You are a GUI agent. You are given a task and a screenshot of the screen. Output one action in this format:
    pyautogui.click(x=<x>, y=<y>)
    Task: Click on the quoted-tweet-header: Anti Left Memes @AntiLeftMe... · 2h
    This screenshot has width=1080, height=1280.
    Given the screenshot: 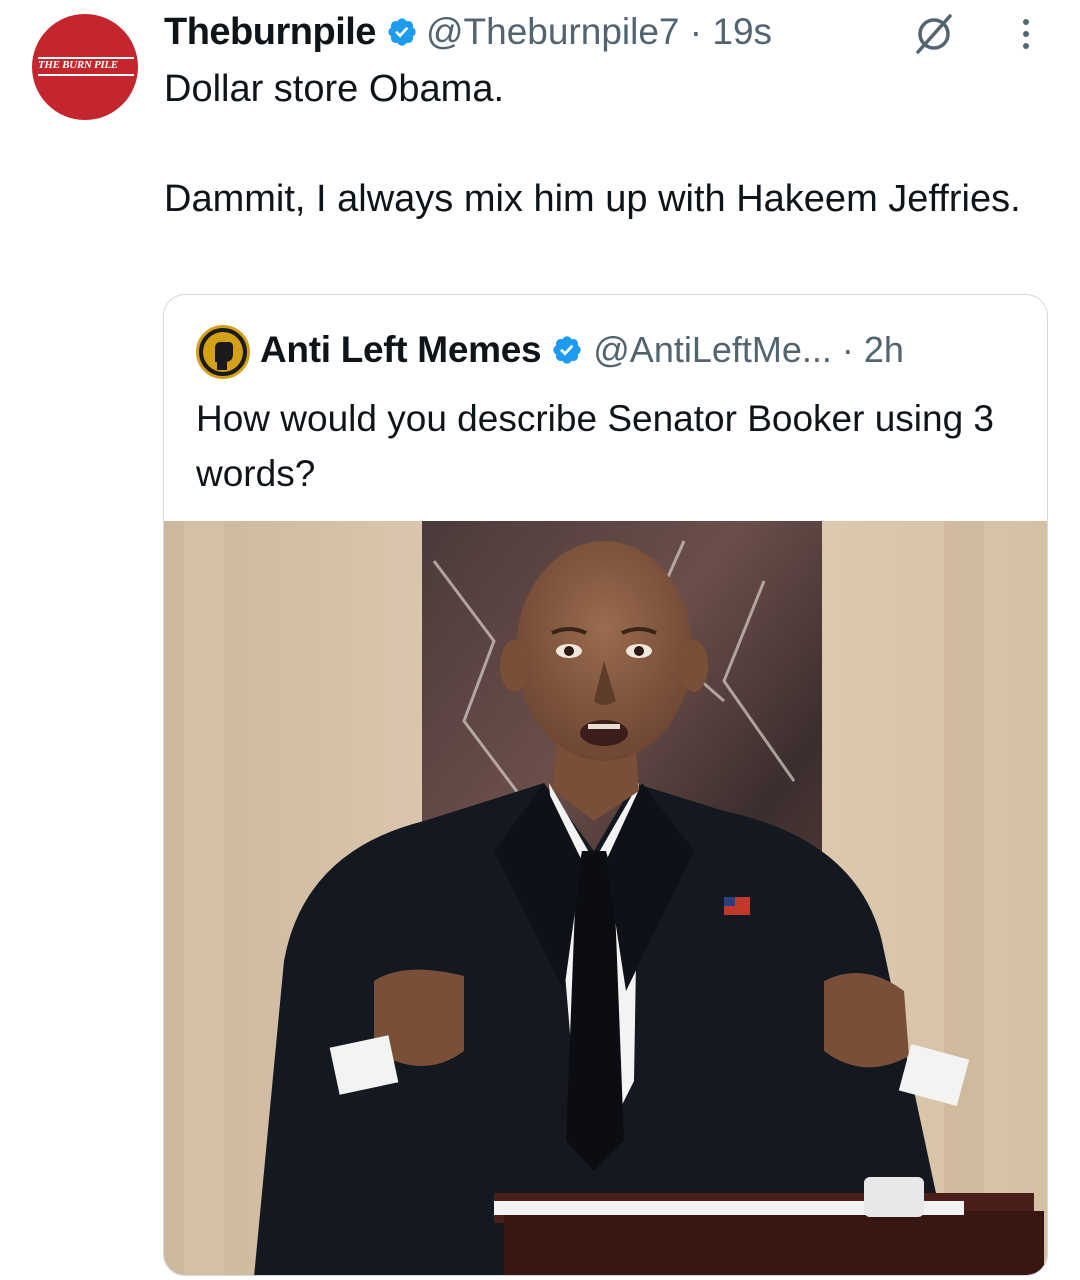 What is the action you would take?
    pyautogui.click(x=648, y=350)
    